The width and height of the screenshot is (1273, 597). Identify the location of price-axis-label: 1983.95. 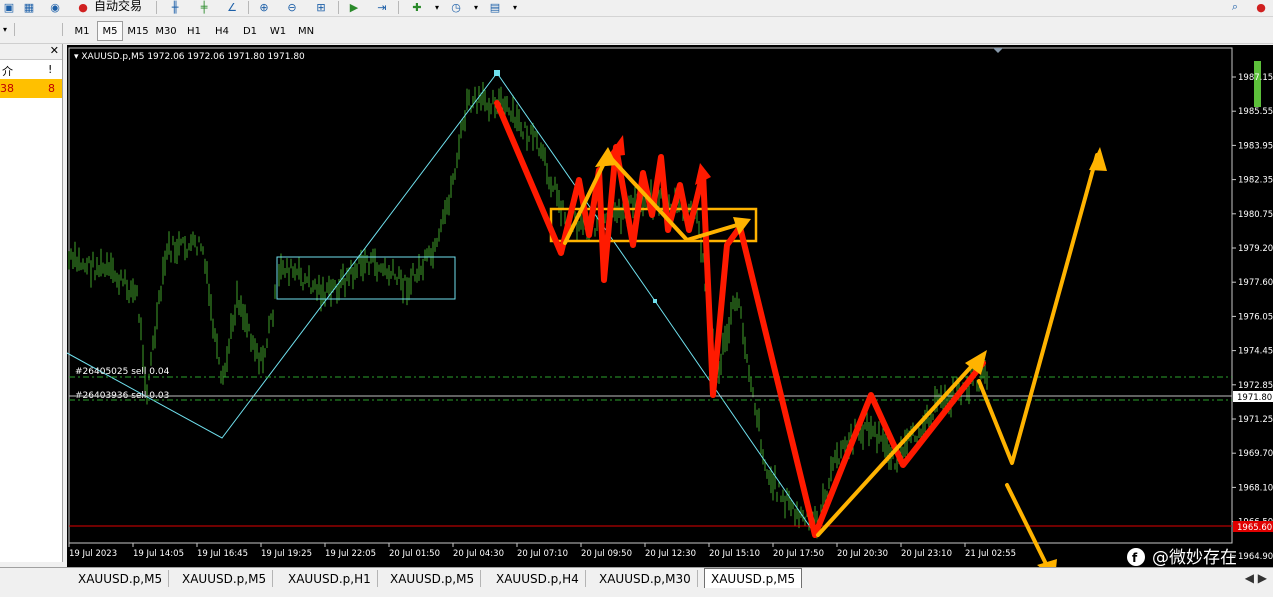
(1255, 146).